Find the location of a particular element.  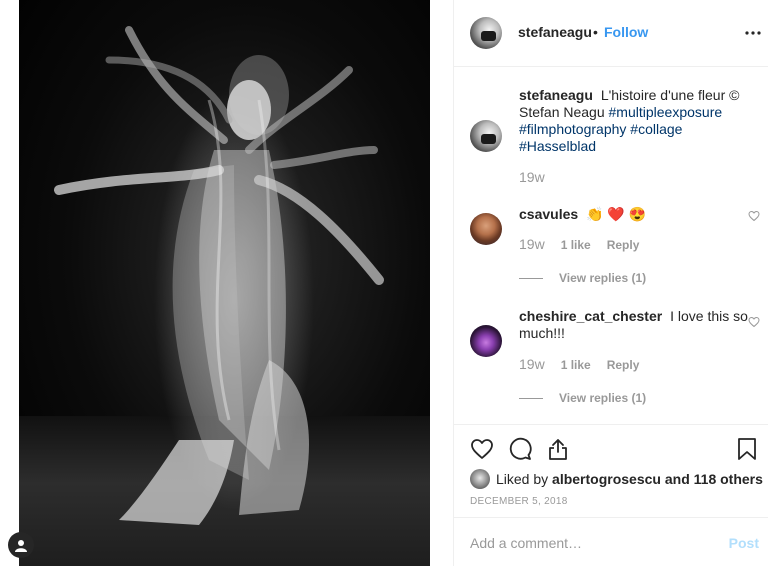

comment-icon is located at coordinates (520, 449).